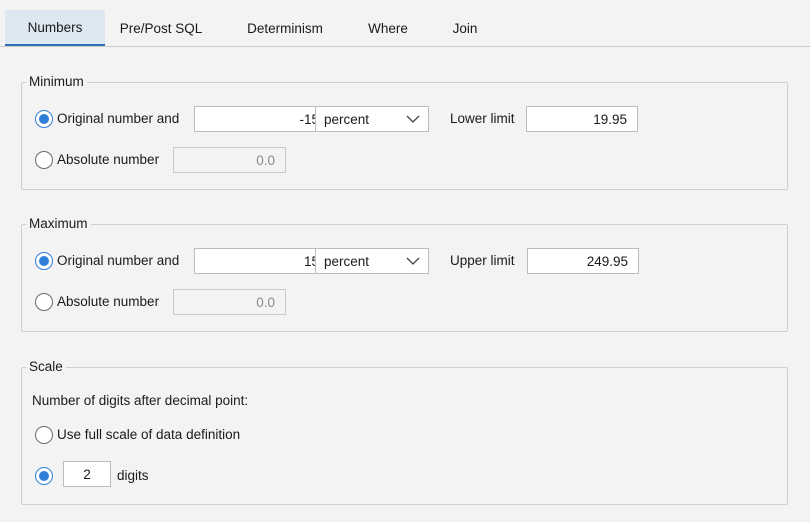 Image resolution: width=810 pixels, height=522 pixels. I want to click on maximum-absolute-radio, so click(44, 302).